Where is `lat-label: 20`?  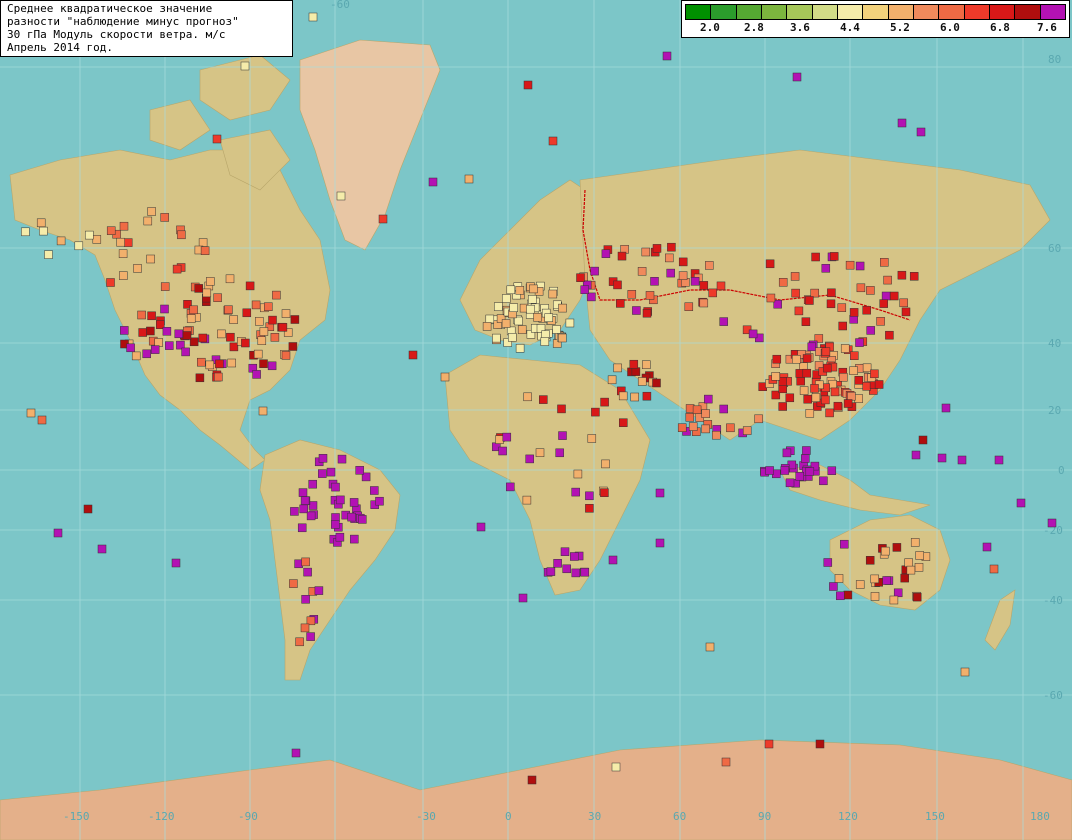
lat-label: 20 is located at coordinates (1054, 410).